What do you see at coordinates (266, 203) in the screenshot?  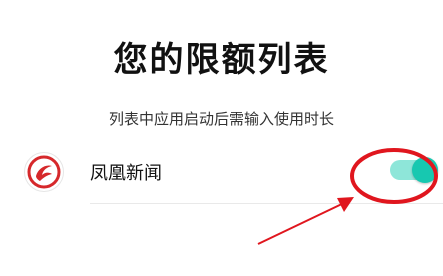 I see `row-divider` at bounding box center [266, 203].